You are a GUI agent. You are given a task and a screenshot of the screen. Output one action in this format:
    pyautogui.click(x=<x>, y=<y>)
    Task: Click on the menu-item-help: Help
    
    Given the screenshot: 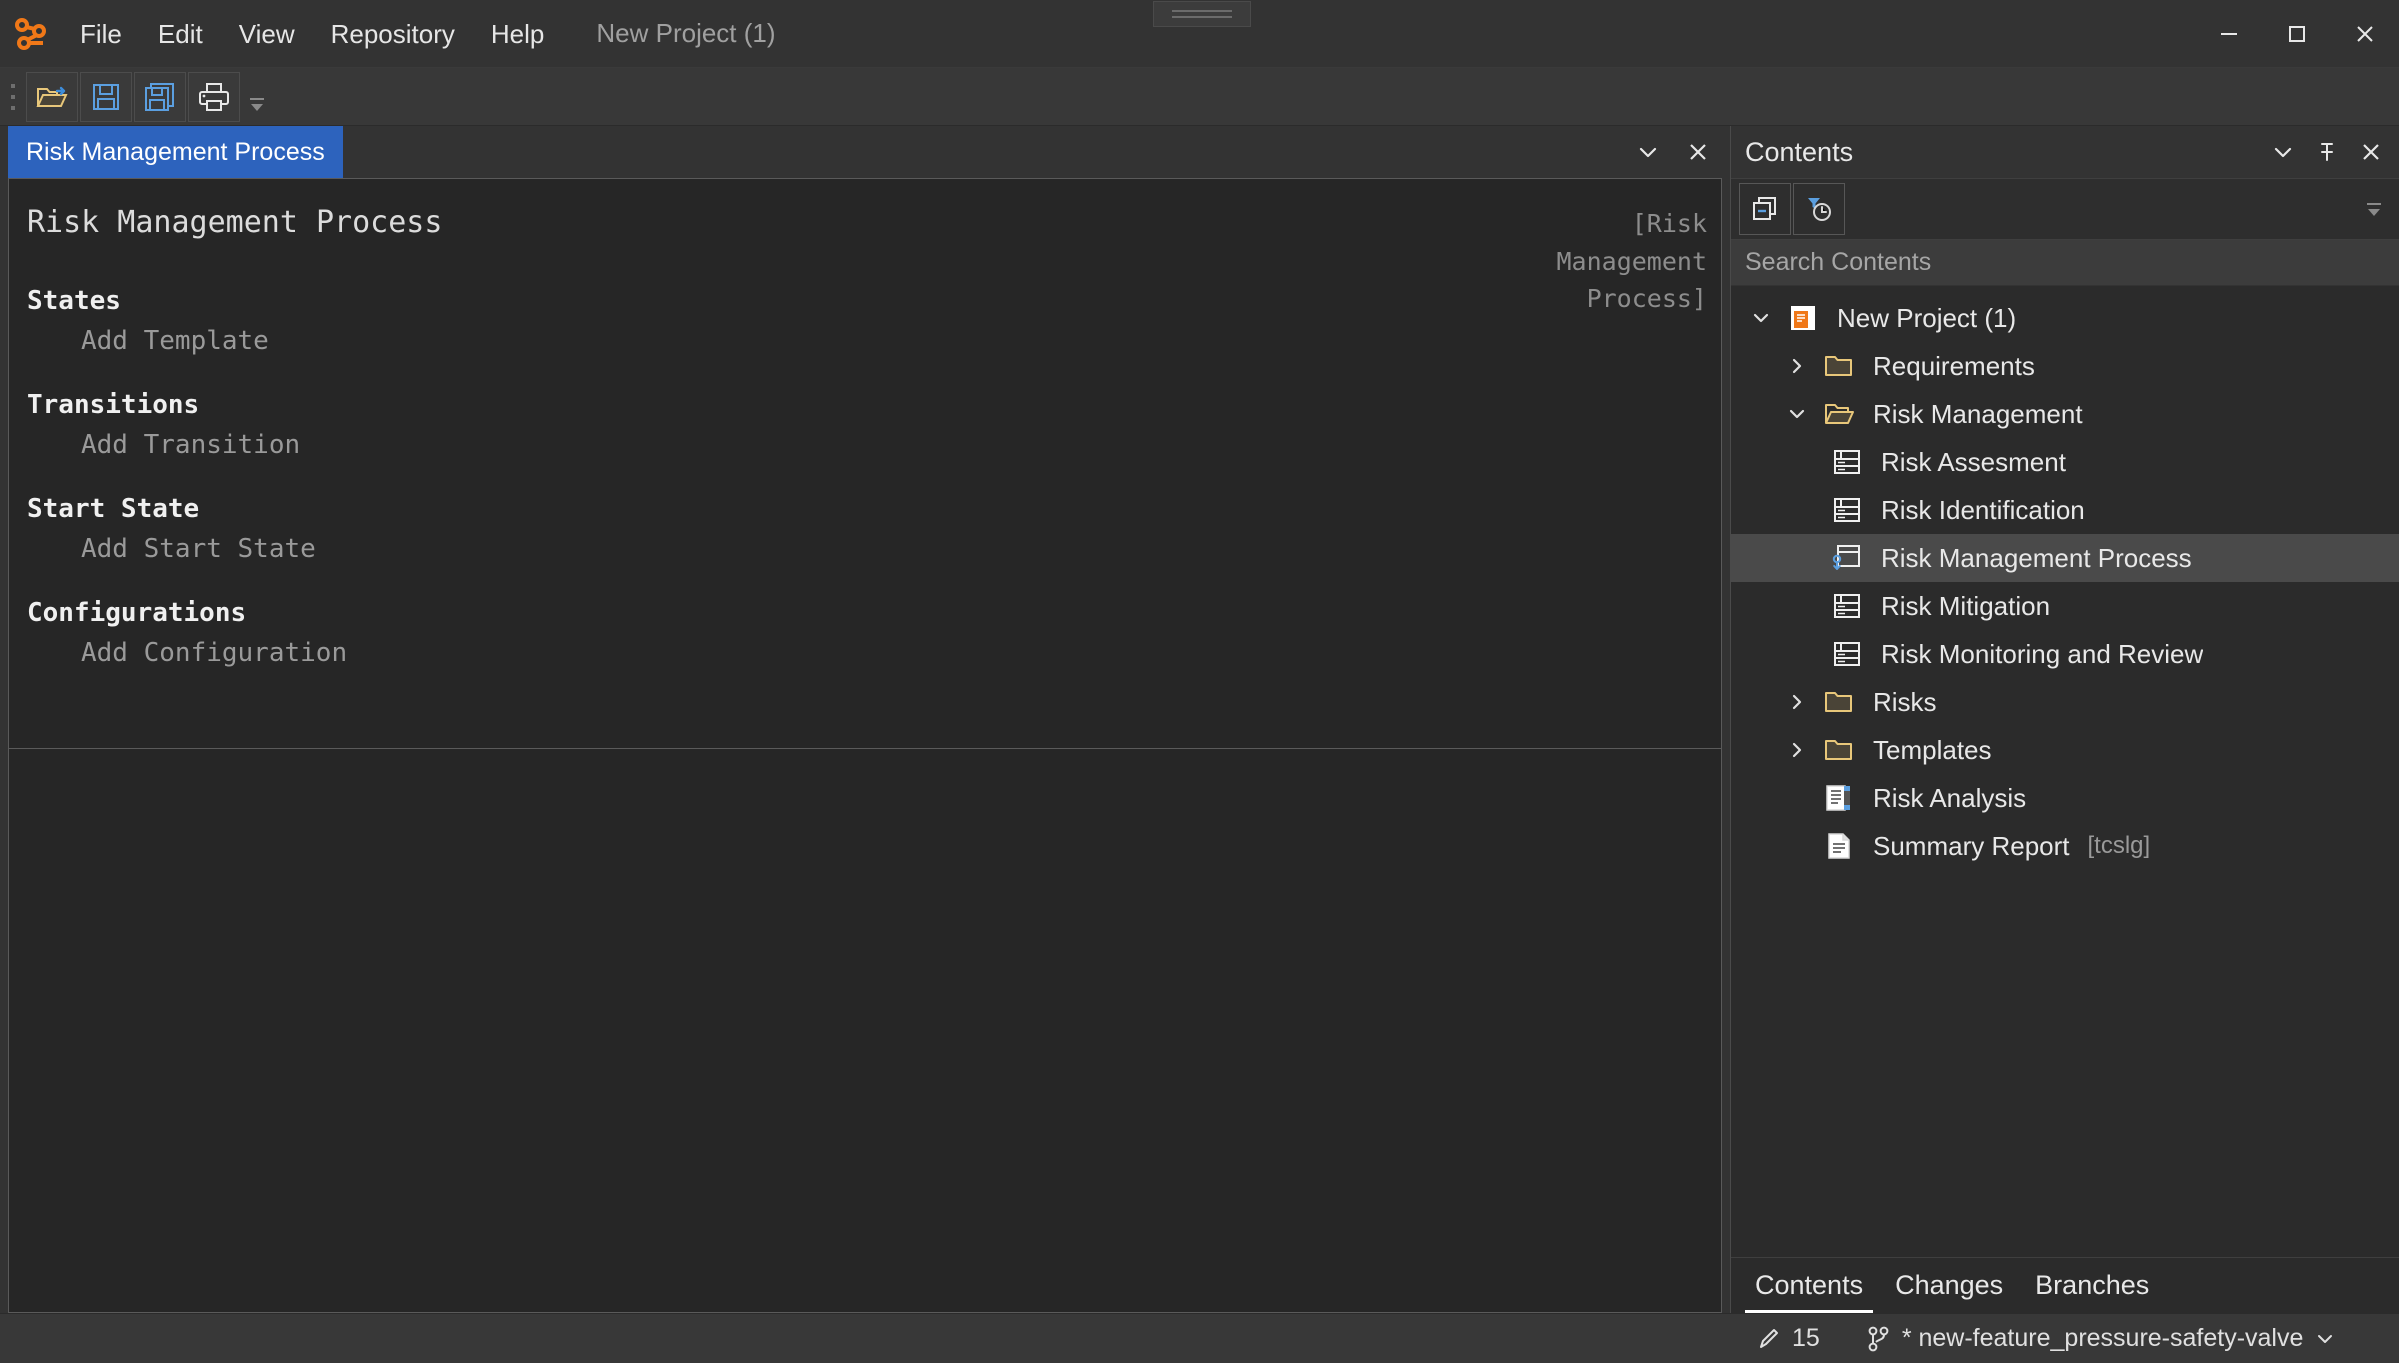 What is the action you would take?
    pyautogui.click(x=517, y=34)
    